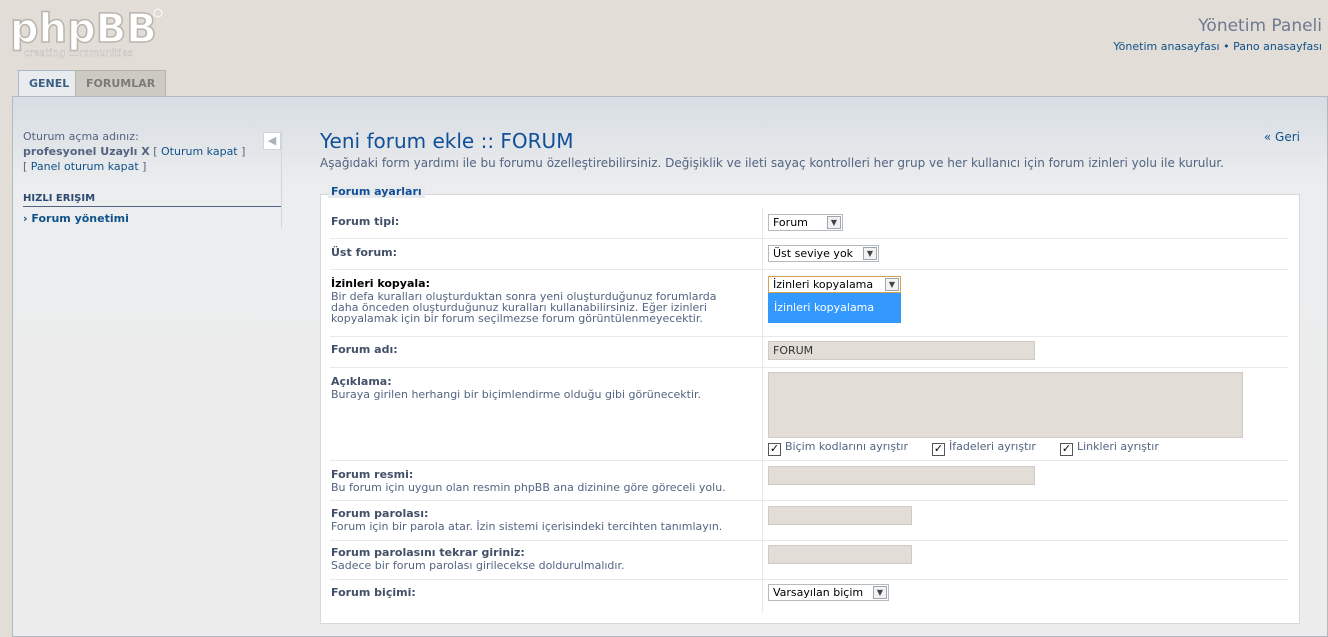 The width and height of the screenshot is (1328, 637). Describe the element at coordinates (365, 221) in the screenshot. I see `forum-type-label: Forum tipi:` at that location.